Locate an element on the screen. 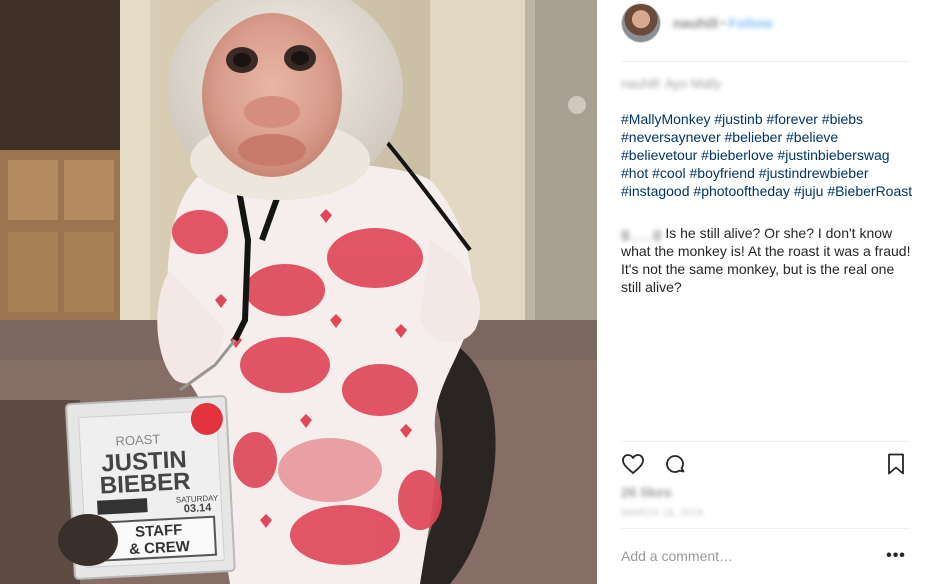 Image resolution: width=932 pixels, height=584 pixels. hashtag-link: #biebs is located at coordinates (842, 119).